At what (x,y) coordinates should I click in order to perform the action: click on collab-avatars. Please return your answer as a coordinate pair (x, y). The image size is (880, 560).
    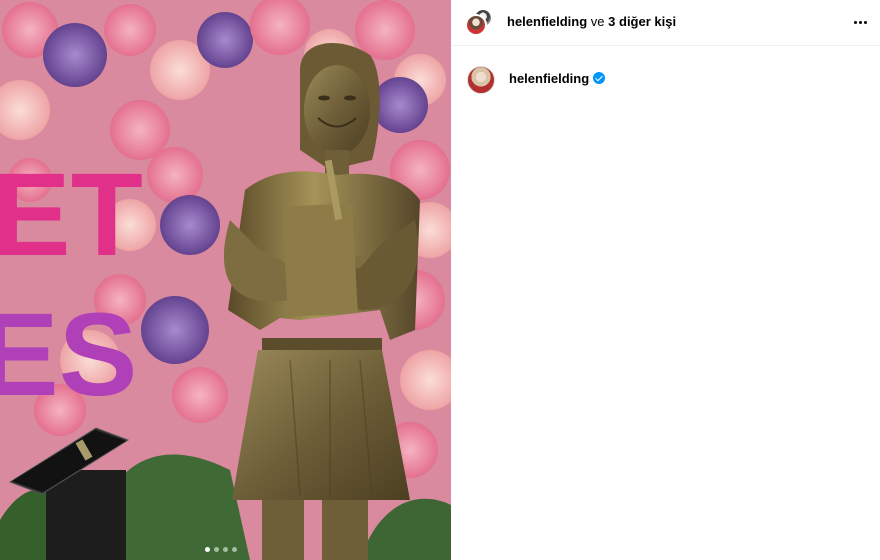
    Looking at the image, I should click on (479, 22).